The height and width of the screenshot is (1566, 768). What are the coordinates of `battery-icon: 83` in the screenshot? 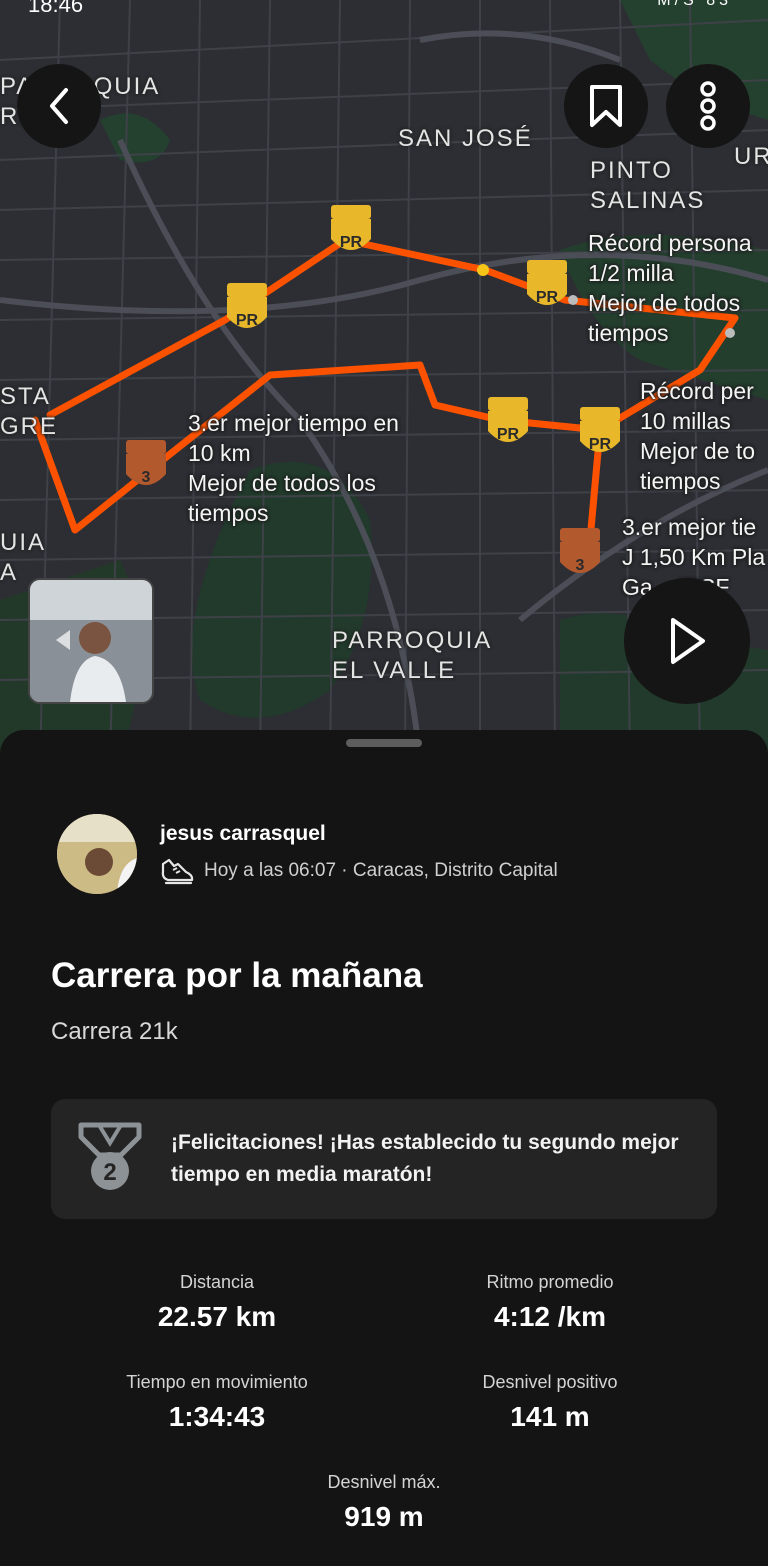 It's located at (719, 4).